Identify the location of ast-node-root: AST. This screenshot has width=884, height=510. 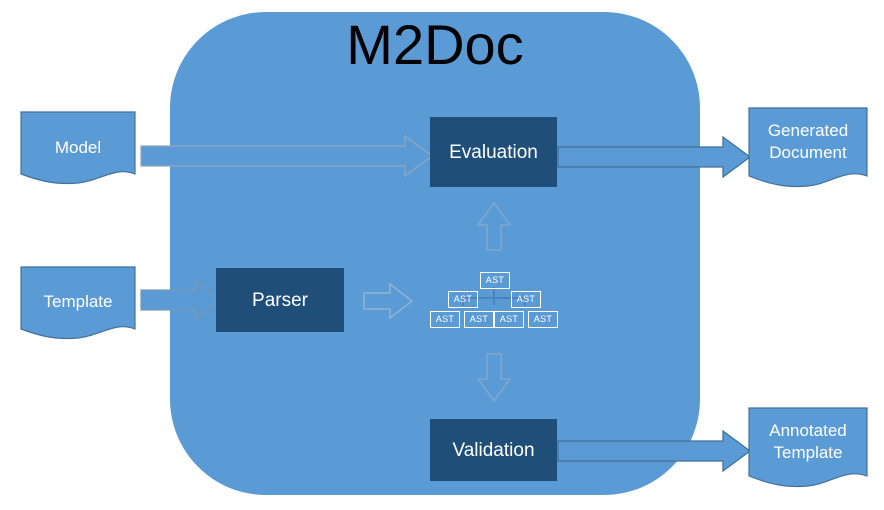
(495, 280).